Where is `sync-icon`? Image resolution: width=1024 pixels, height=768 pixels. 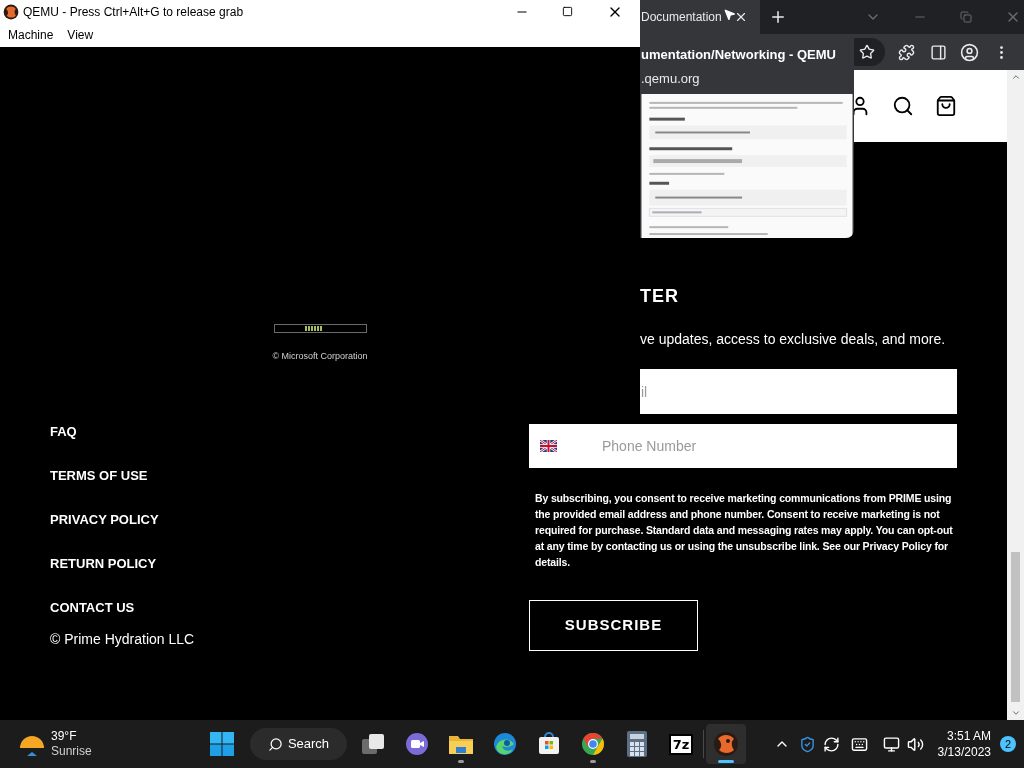
sync-icon is located at coordinates (831, 744).